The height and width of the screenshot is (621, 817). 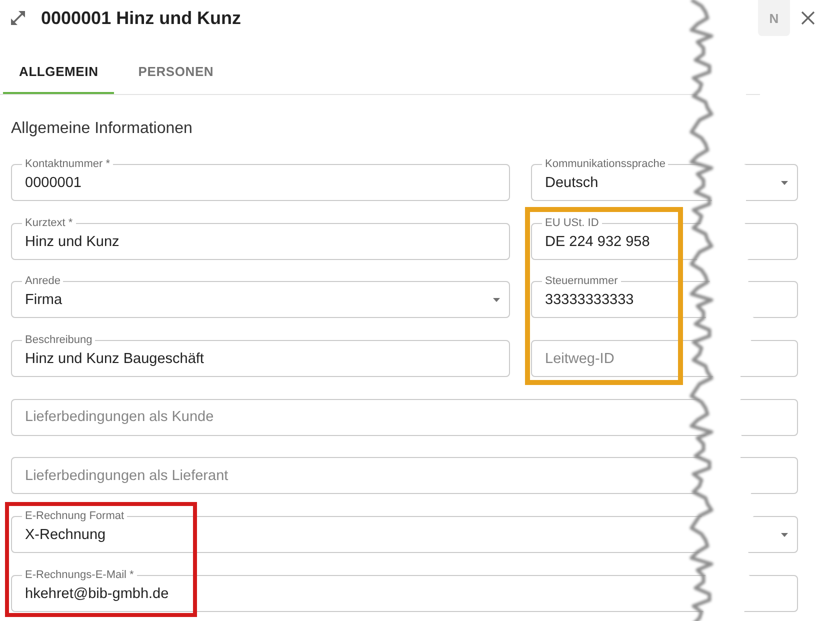 I want to click on text-field: Kurztext * Hinz und Kunz, so click(x=260, y=238).